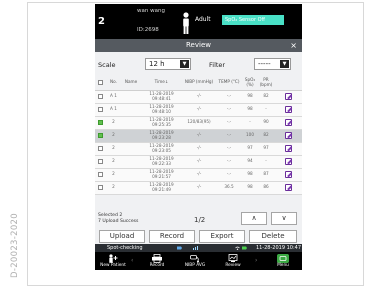 Image resolution: width=366 pixels, height=290 pixels. Describe the element at coordinates (198, 110) in the screenshot. I see `table-row: A 1 11-28-2019 09:48:10 -/- -.- 98-` at that location.